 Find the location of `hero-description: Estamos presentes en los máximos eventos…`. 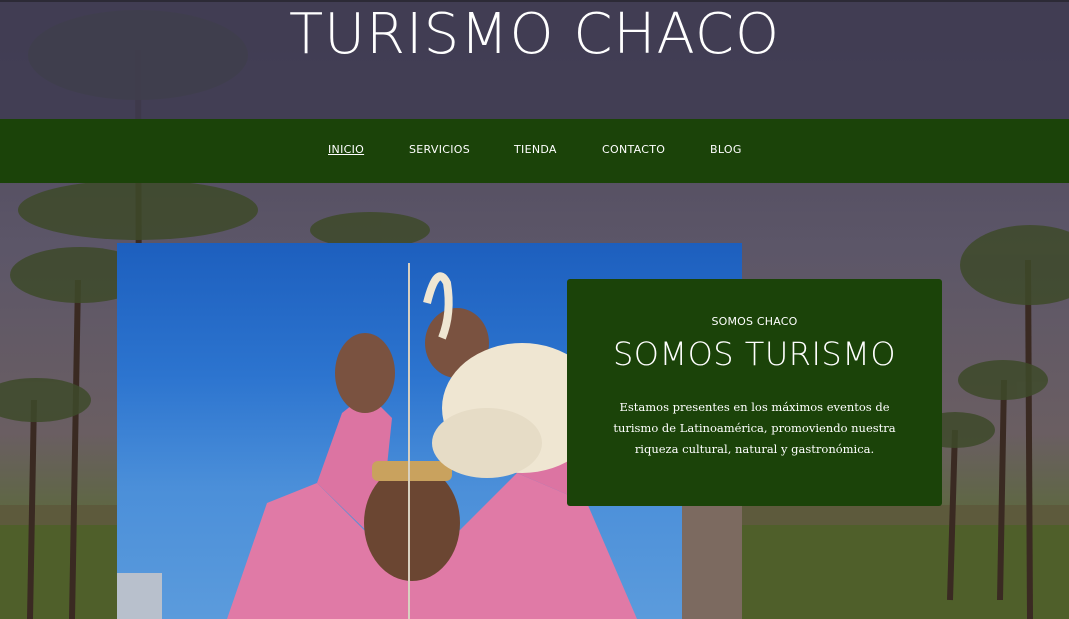

hero-description: Estamos presentes en los máximos eventos… is located at coordinates (754, 428).